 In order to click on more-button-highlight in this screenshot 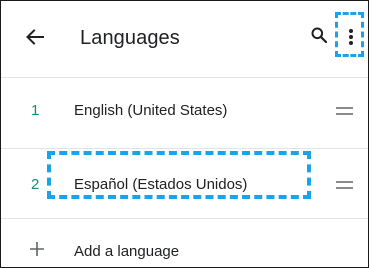, I will do `click(349, 34)`.